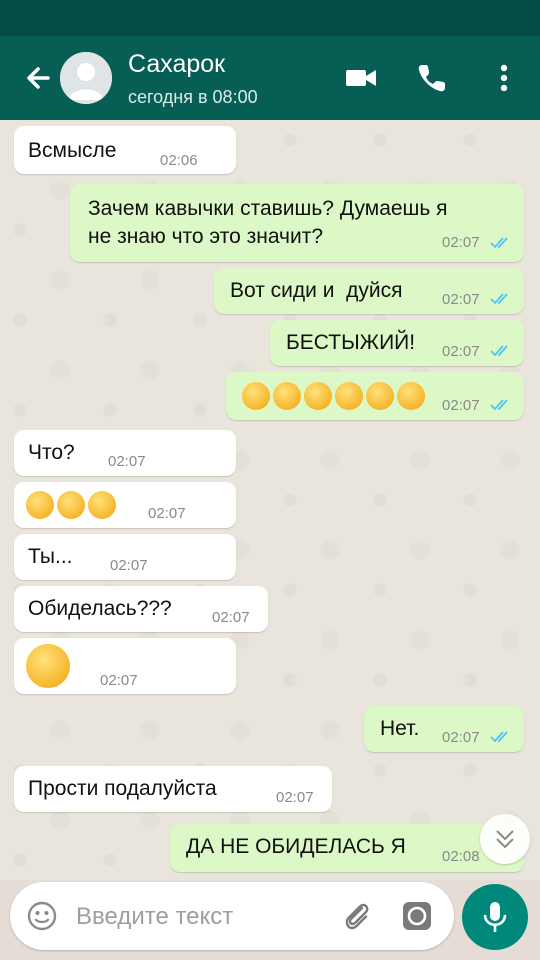  Describe the element at coordinates (270, 78) in the screenshot. I see `chat-header: Сахарок сегодня в 08:00` at that location.